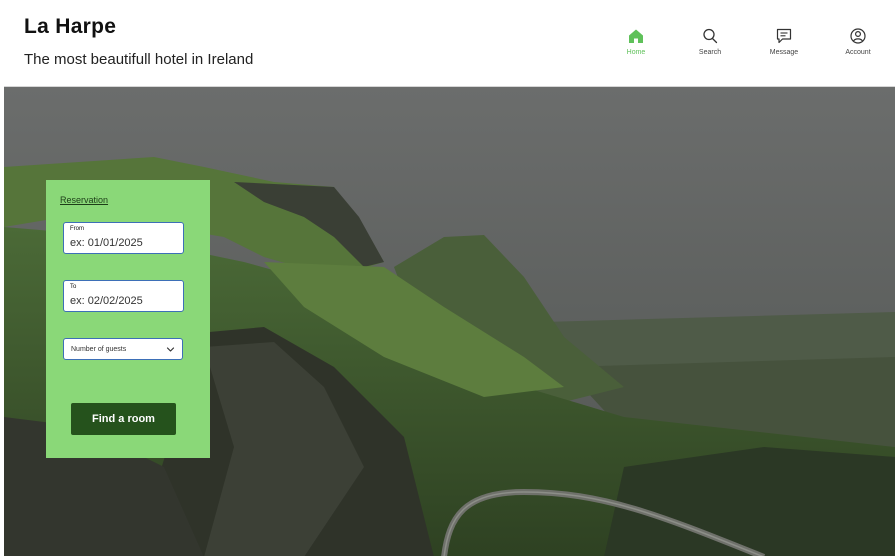 The width and height of the screenshot is (895, 560). I want to click on nav-account: Account, so click(858, 43).